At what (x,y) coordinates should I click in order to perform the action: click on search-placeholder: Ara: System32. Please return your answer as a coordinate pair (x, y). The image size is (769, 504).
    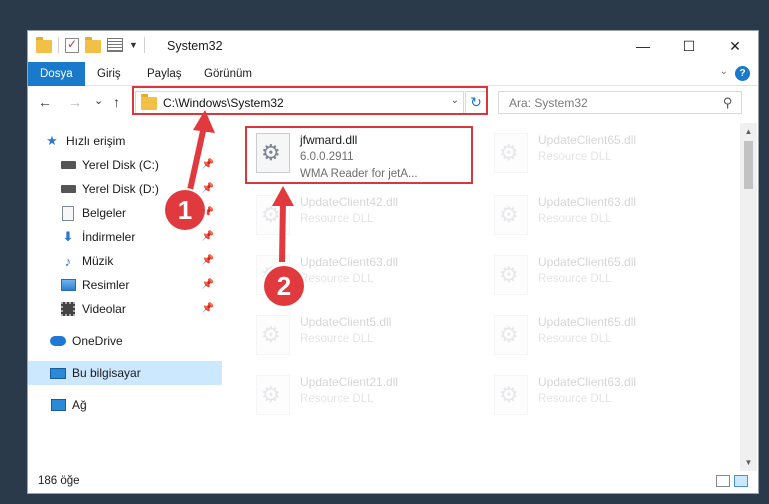
    Looking at the image, I should click on (548, 102).